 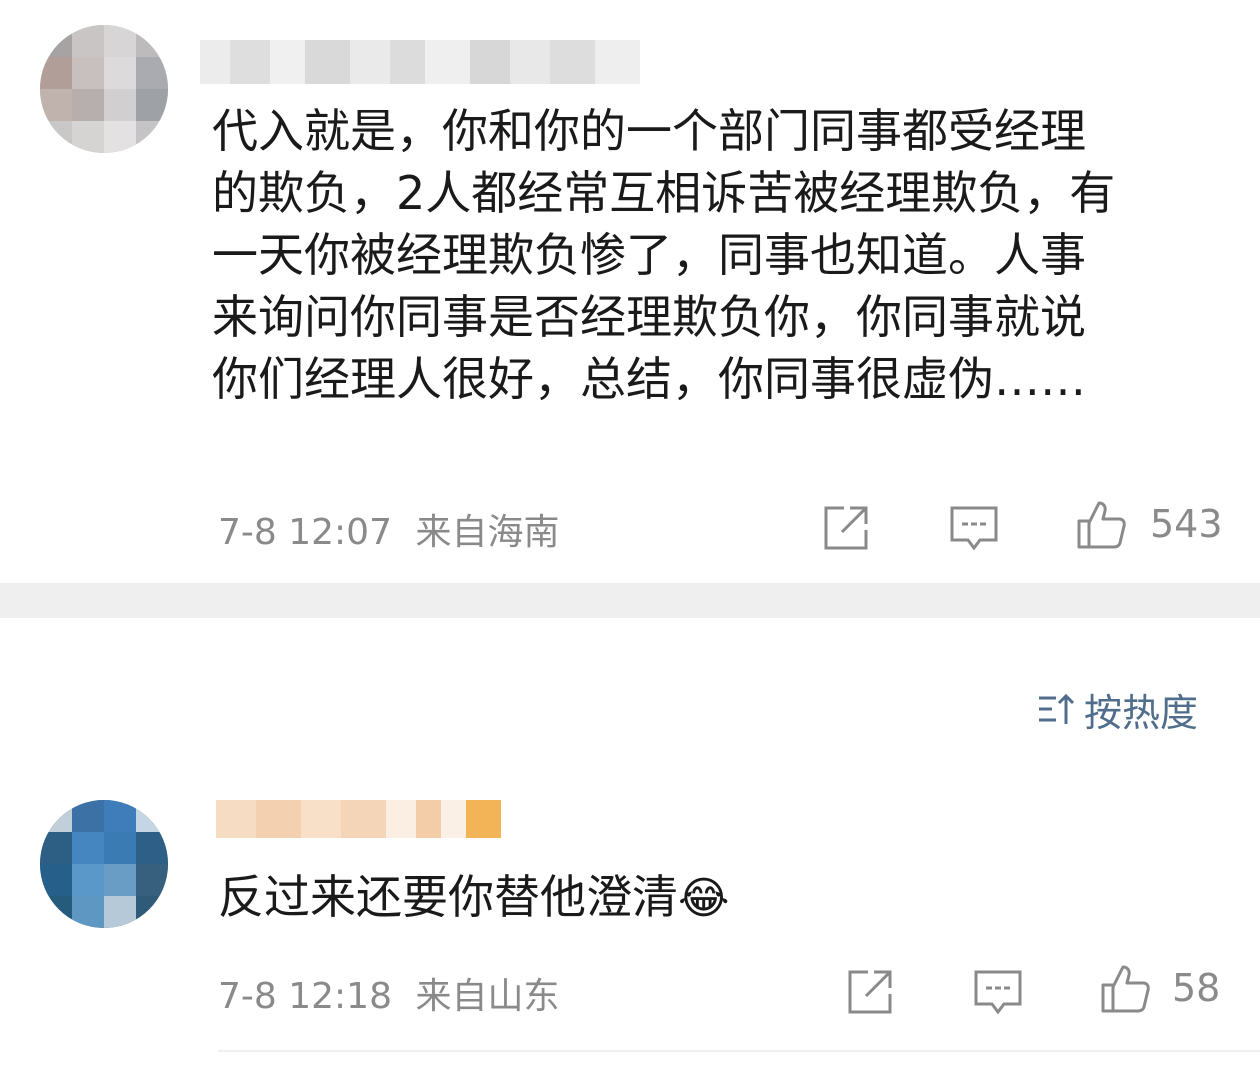 What do you see at coordinates (739, 1051) in the screenshot?
I see `divider-line` at bounding box center [739, 1051].